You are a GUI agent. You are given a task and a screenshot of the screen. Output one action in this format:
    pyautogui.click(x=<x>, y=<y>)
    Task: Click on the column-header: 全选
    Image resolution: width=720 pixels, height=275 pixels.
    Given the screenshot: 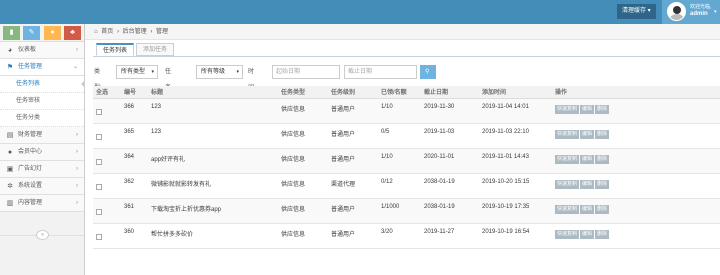 What is the action you would take?
    pyautogui.click(x=107, y=92)
    